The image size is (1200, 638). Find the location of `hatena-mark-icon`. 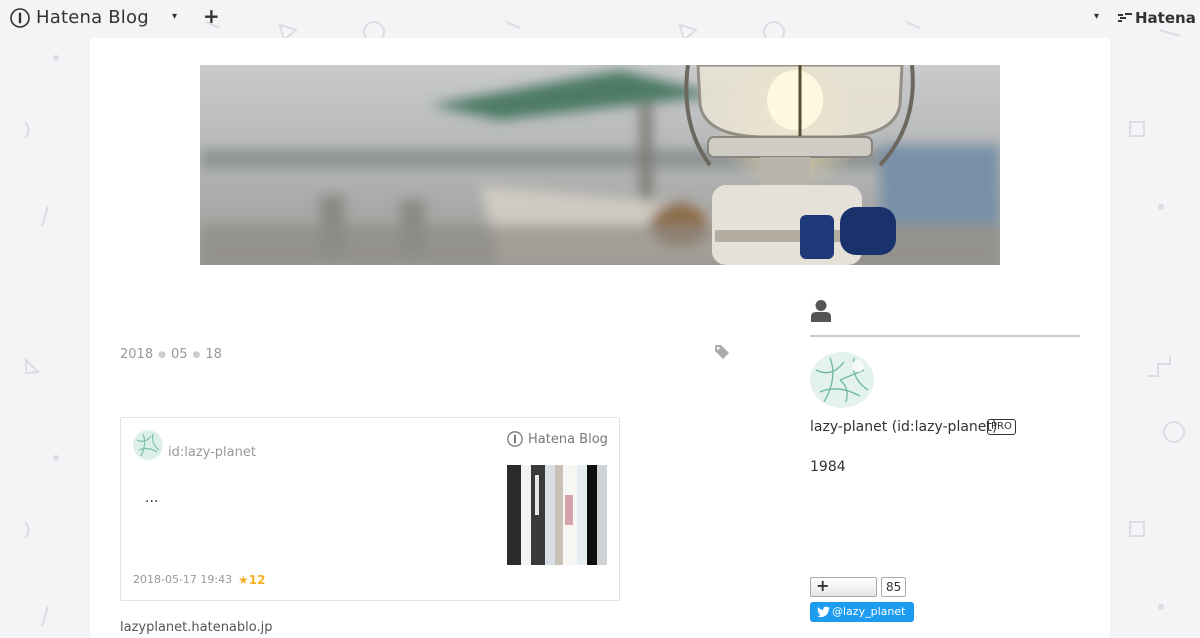

hatena-mark-icon is located at coordinates (1125, 17).